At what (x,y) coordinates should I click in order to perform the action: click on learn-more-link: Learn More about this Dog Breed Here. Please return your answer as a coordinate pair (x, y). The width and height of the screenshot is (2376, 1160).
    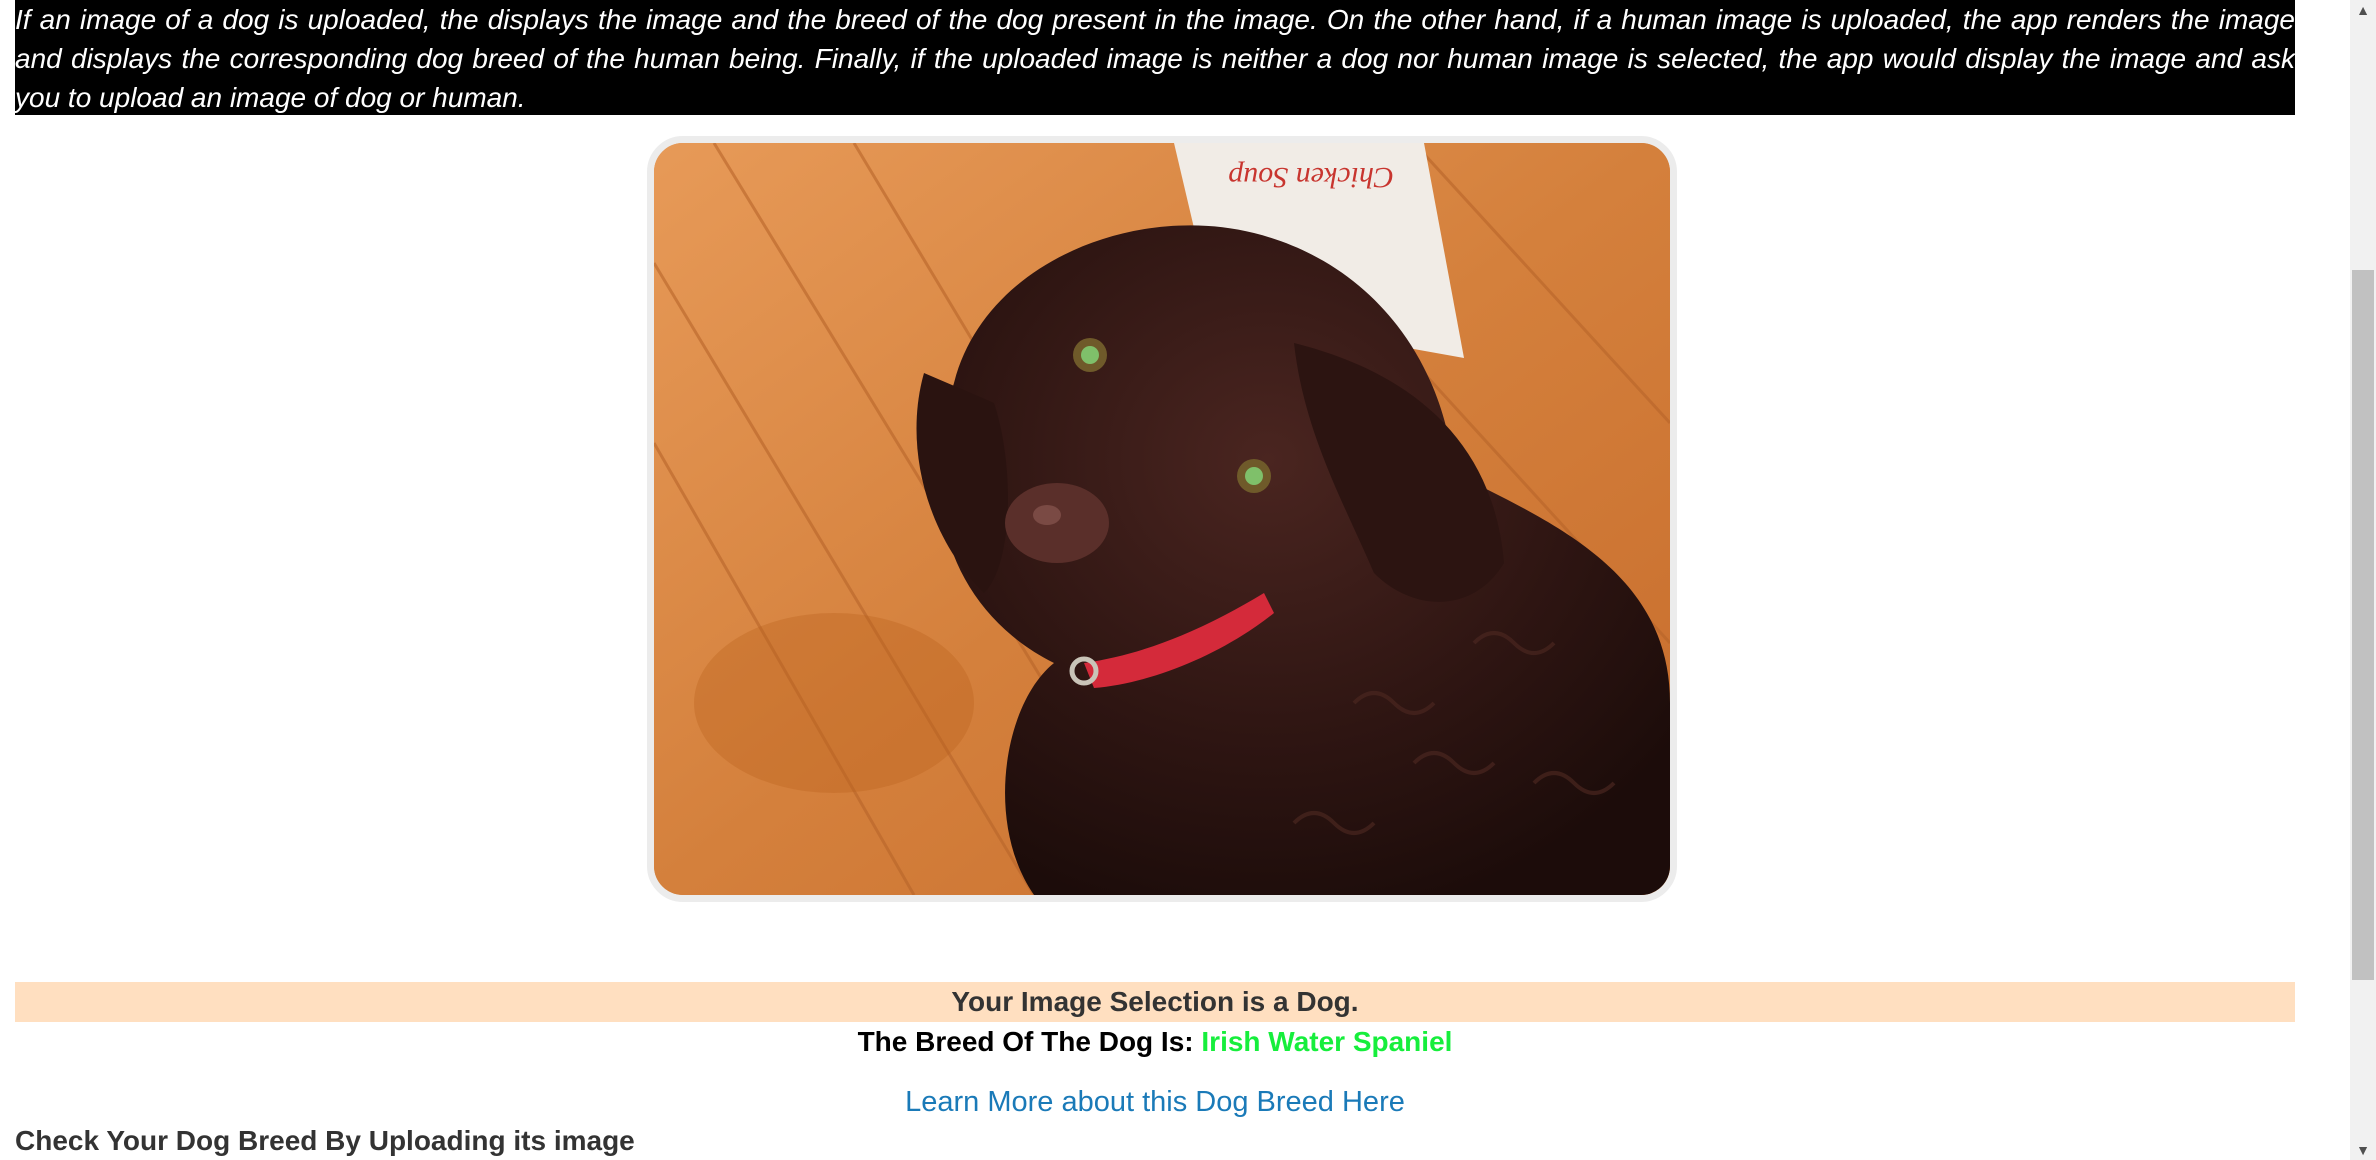
    Looking at the image, I should click on (1155, 1102).